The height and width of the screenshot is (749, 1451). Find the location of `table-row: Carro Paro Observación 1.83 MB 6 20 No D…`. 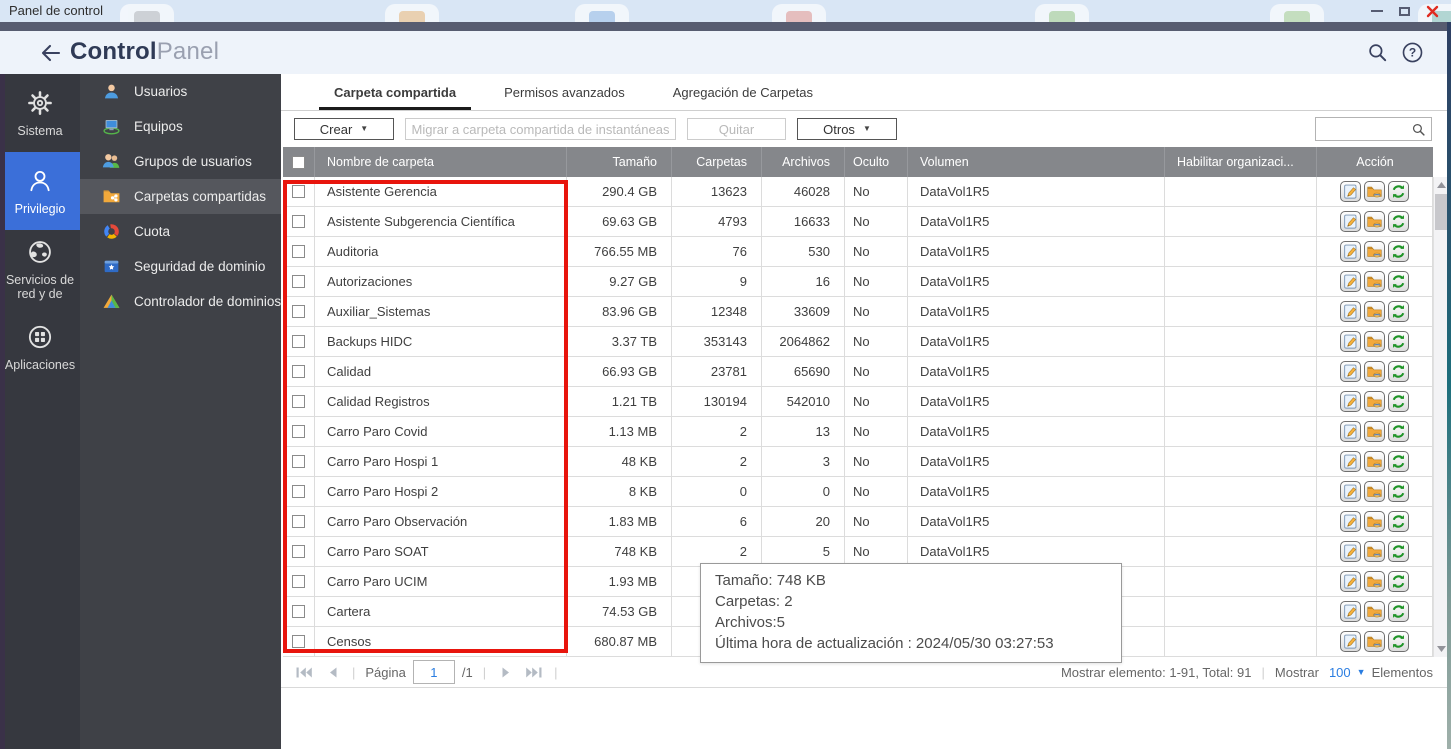

table-row: Carro Paro Observación 1.83 MB 6 20 No D… is located at coordinates (858, 522).